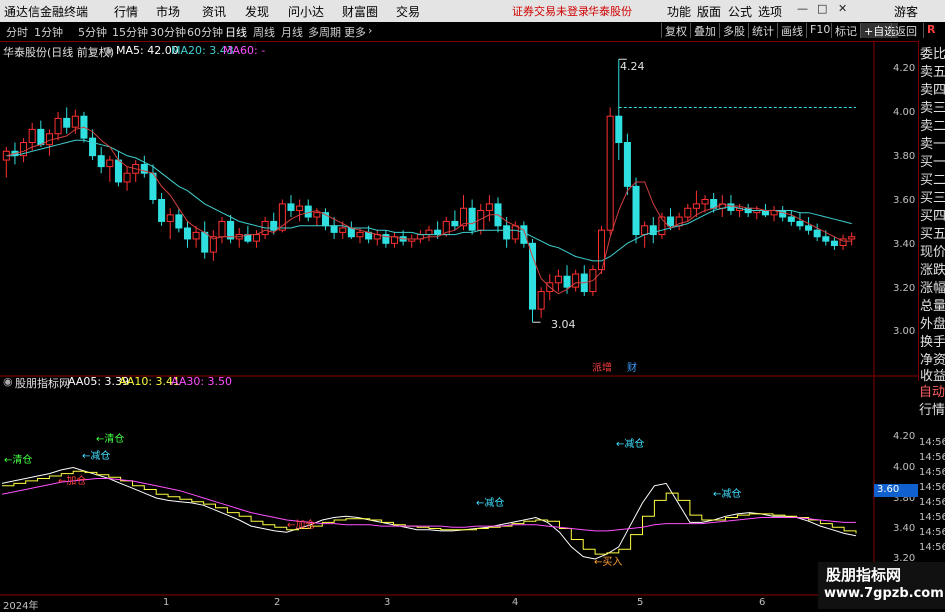 This screenshot has width=945, height=612. What do you see at coordinates (355, 32) in the screenshot?
I see `period-more: 更多` at bounding box center [355, 32].